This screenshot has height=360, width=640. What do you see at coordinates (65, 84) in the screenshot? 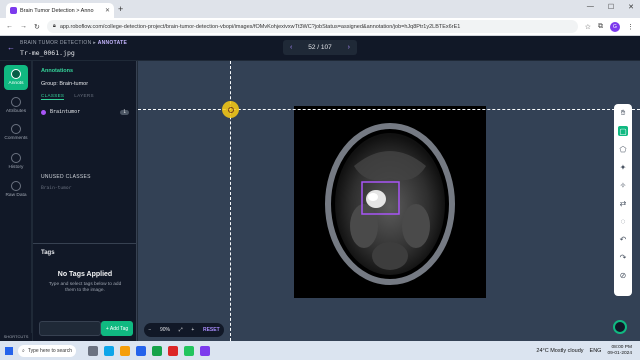
I see `group-label: Group: Brain-tumor` at bounding box center [65, 84].